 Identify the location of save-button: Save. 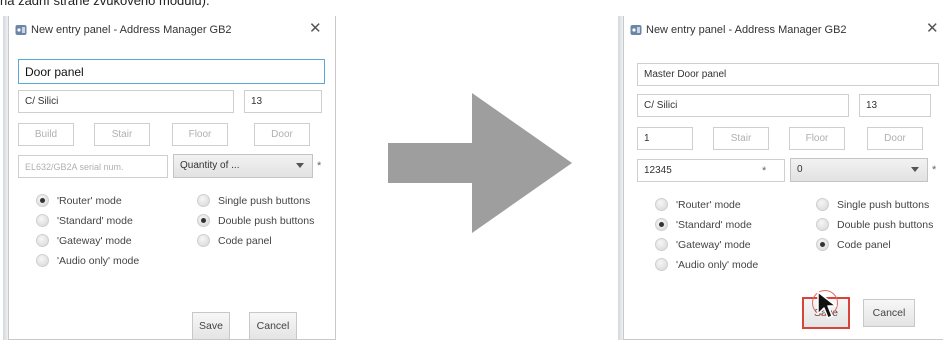
(211, 326).